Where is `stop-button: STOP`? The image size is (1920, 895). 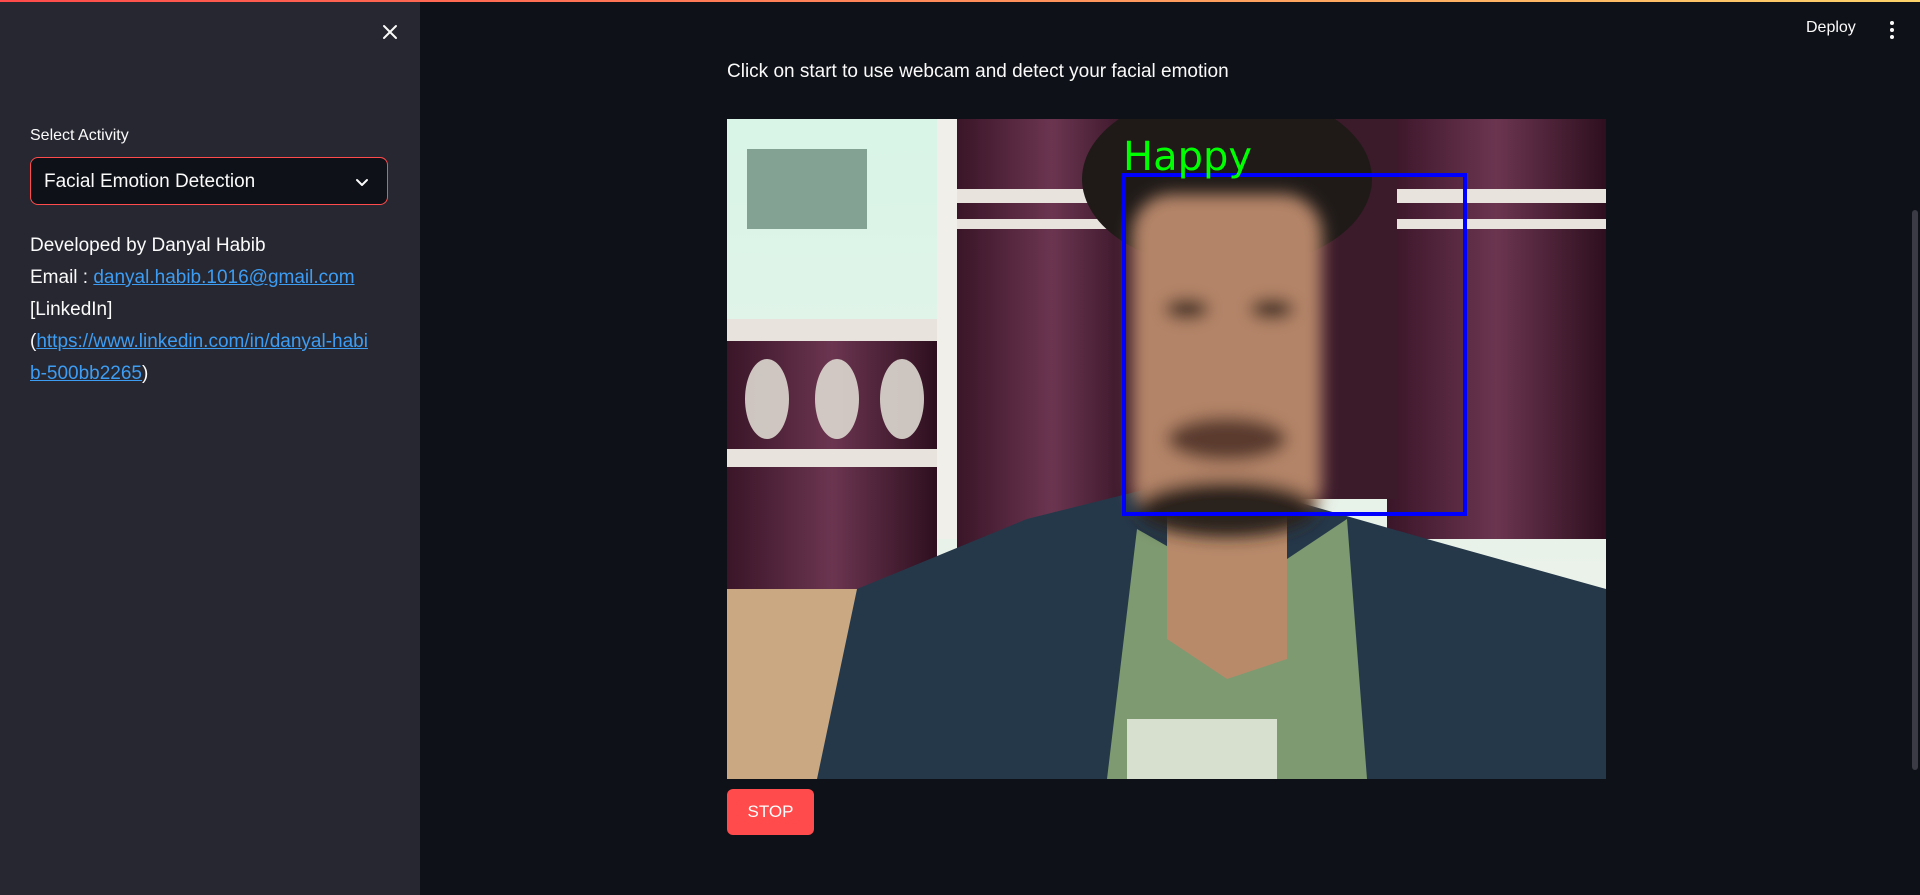
stop-button: STOP is located at coordinates (770, 812).